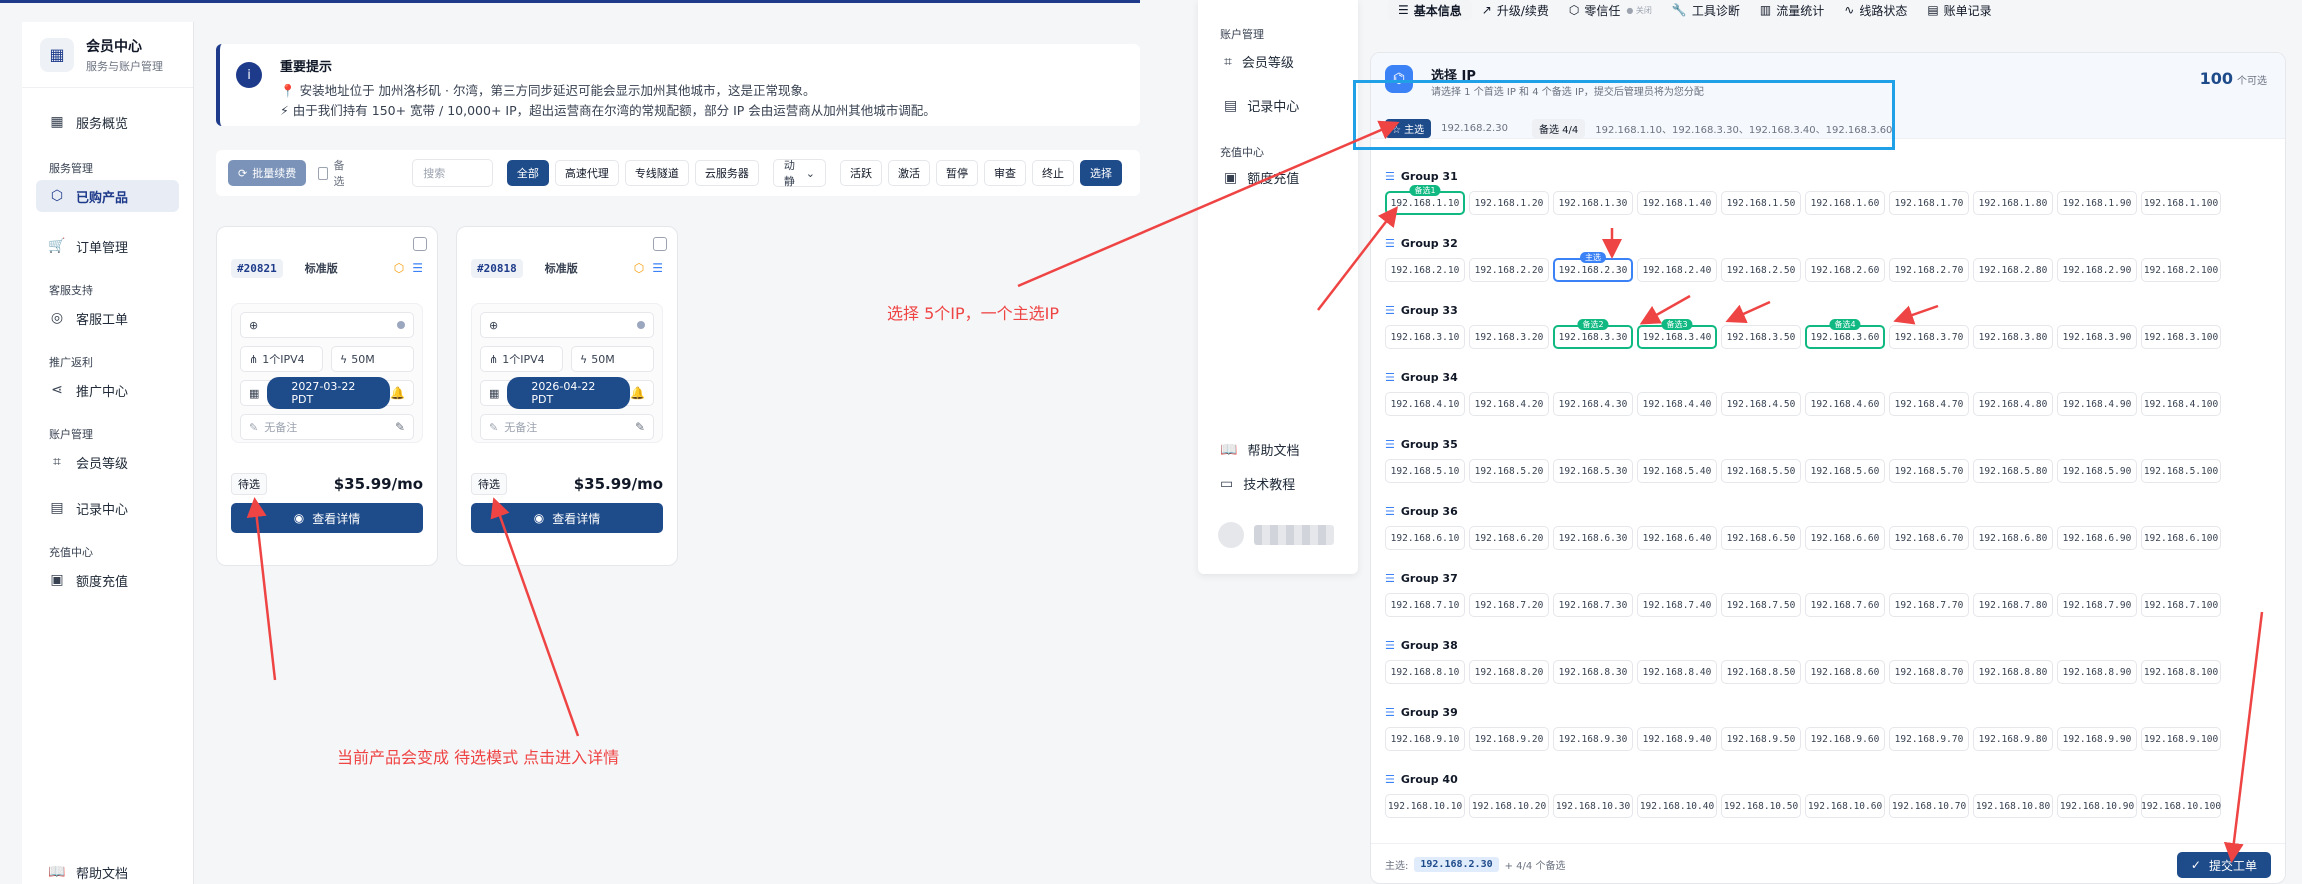 The image size is (2302, 884). I want to click on ip-option: 192.168.2.50, so click(1761, 270).